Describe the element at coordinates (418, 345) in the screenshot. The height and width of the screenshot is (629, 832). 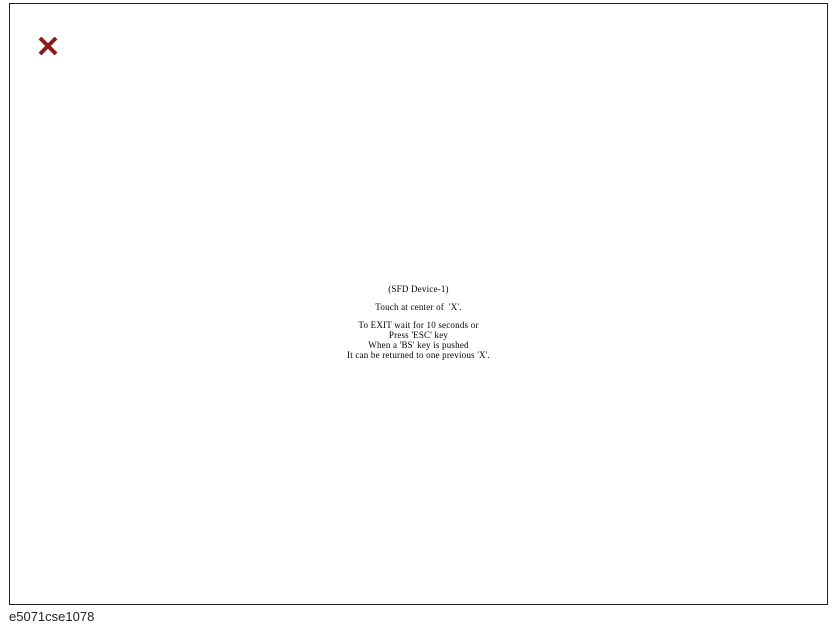
I see `bs-instruction-line-1: When a 'BS' key is pushed` at that location.